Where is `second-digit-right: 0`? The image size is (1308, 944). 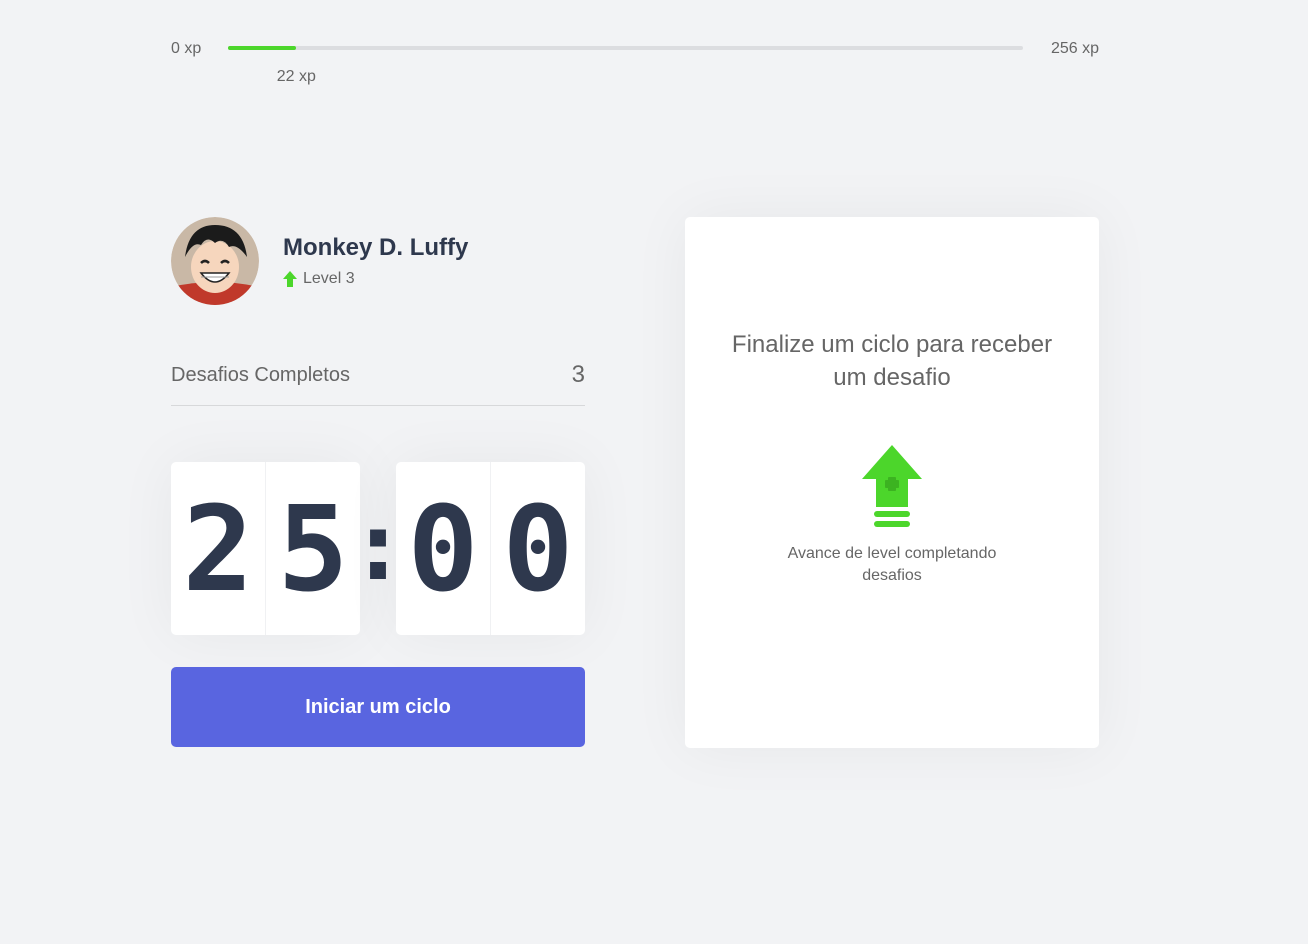 second-digit-right: 0 is located at coordinates (537, 548).